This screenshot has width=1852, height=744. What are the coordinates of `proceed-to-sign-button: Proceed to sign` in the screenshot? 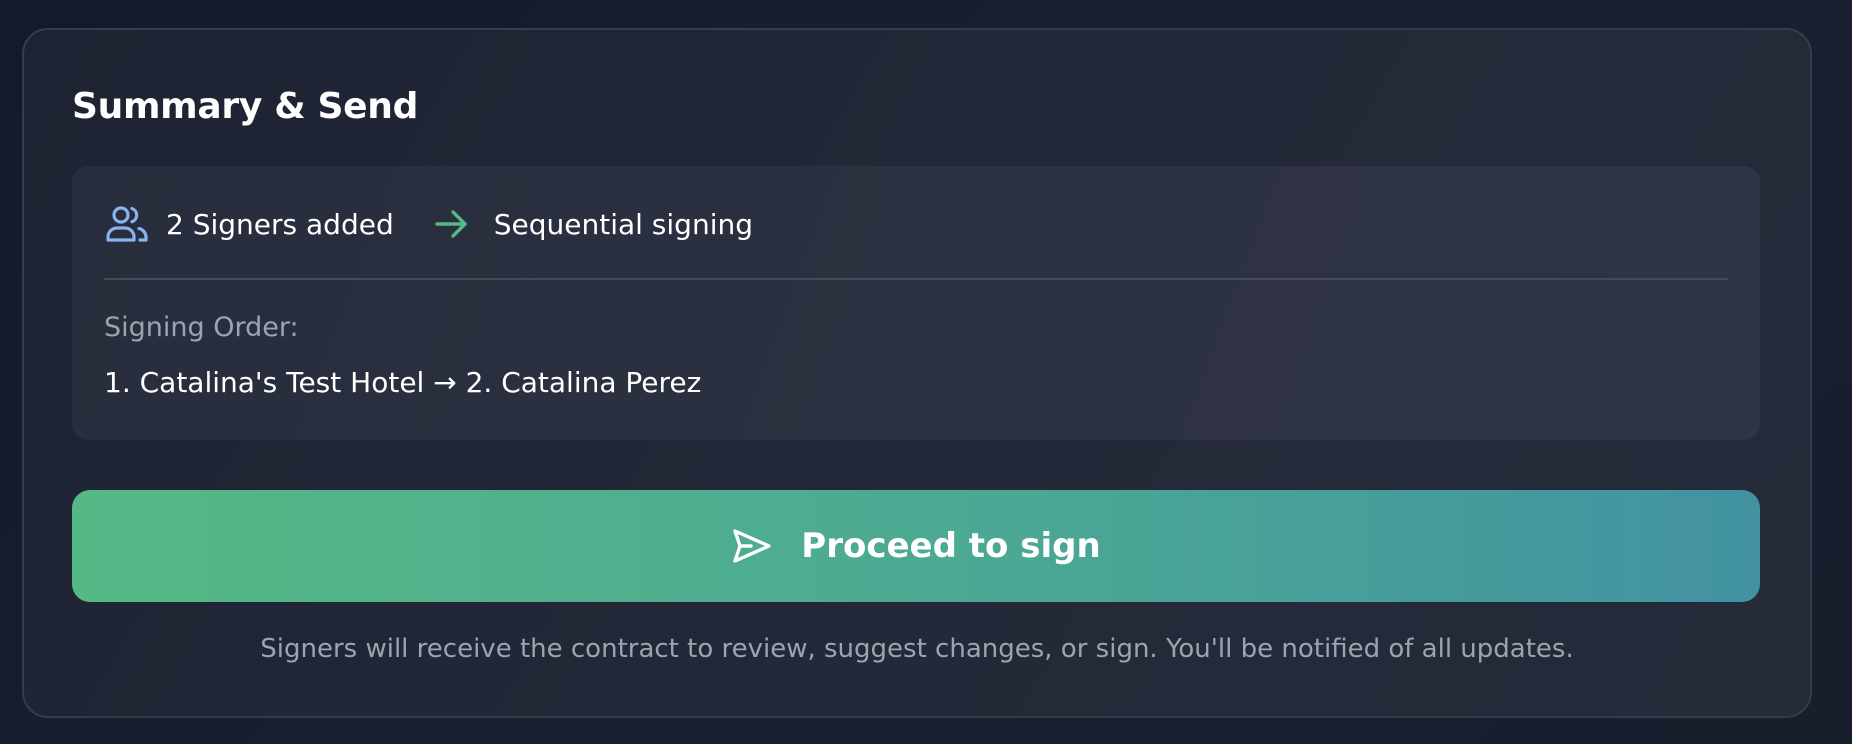 It's located at (916, 546).